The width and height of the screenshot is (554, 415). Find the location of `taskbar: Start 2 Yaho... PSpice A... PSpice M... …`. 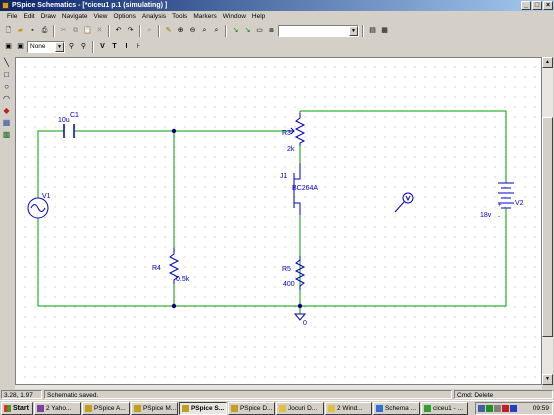

taskbar: Start 2 Yaho... PSpice A... PSpice M... … is located at coordinates (277, 407).